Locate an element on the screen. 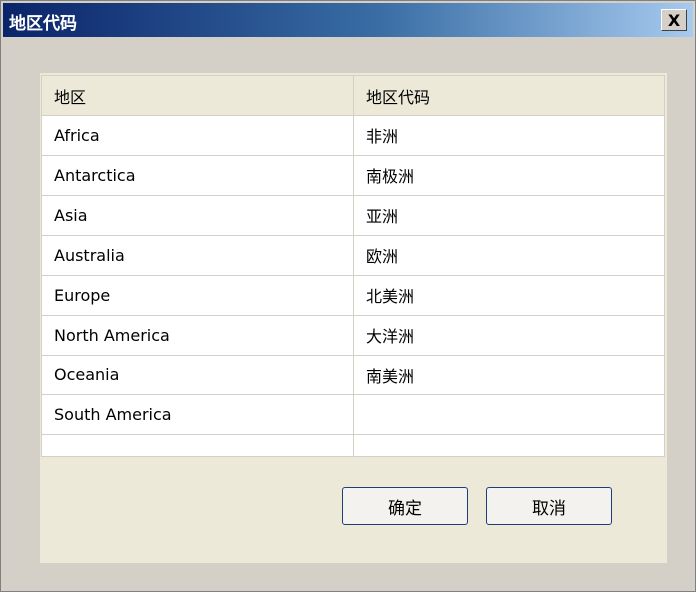  title-bar: 地区代码 X is located at coordinates (348, 20).